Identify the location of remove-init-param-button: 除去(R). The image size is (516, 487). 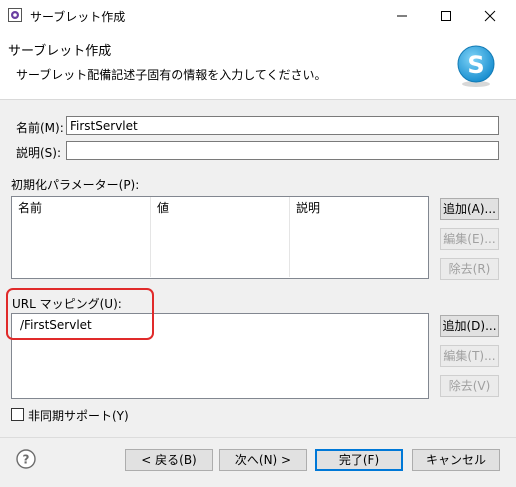
(469, 269).